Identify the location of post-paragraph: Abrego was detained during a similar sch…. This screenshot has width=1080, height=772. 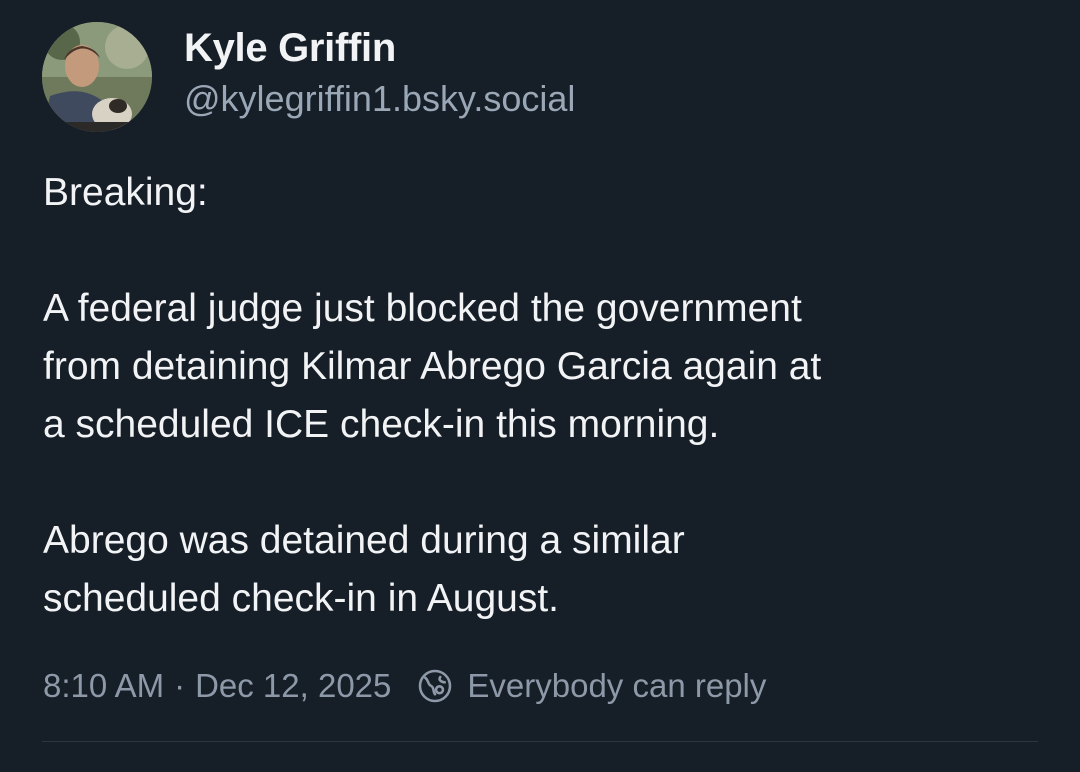
(364, 569).